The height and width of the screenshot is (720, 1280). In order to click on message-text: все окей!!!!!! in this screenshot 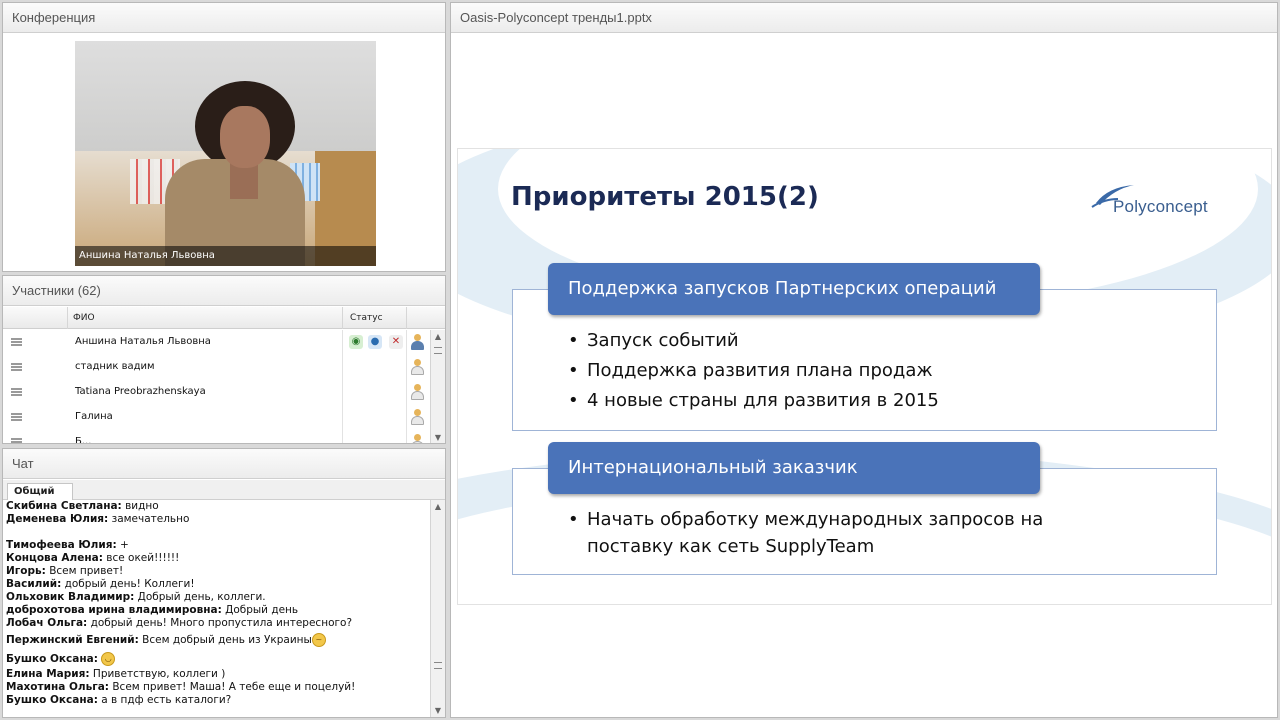, I will do `click(143, 558)`.